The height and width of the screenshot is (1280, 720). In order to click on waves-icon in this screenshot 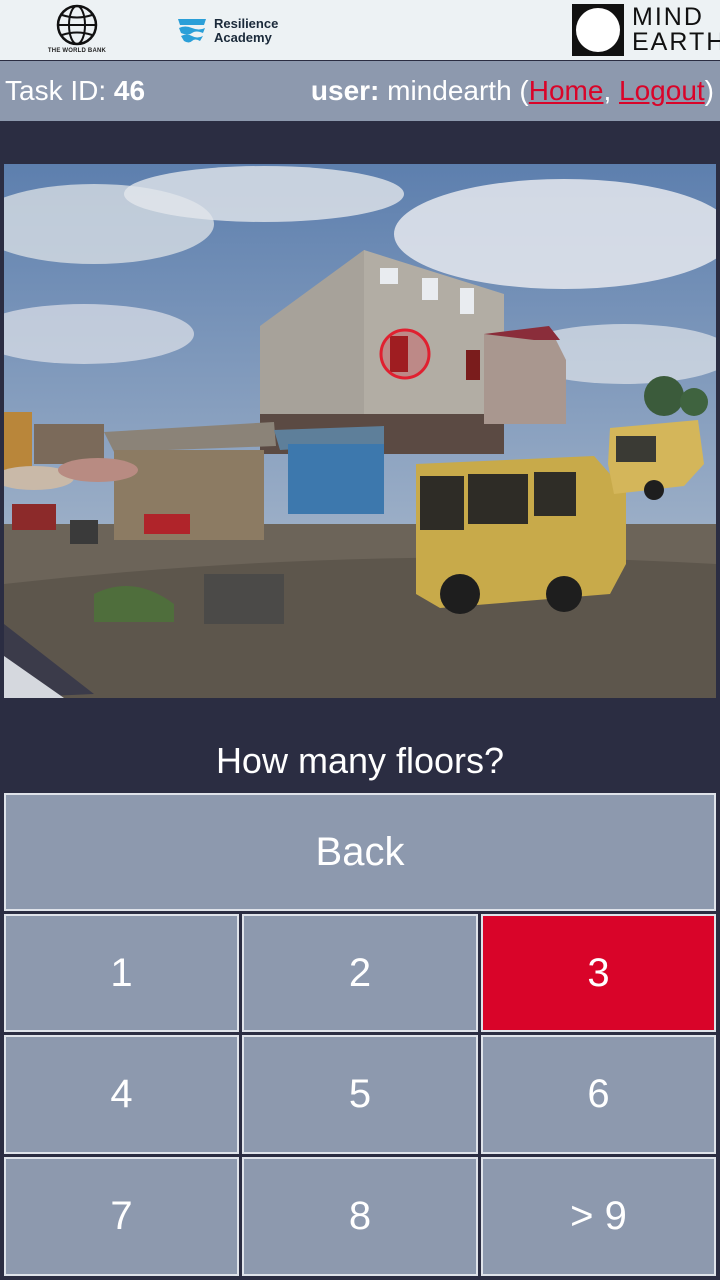, I will do `click(192, 31)`.